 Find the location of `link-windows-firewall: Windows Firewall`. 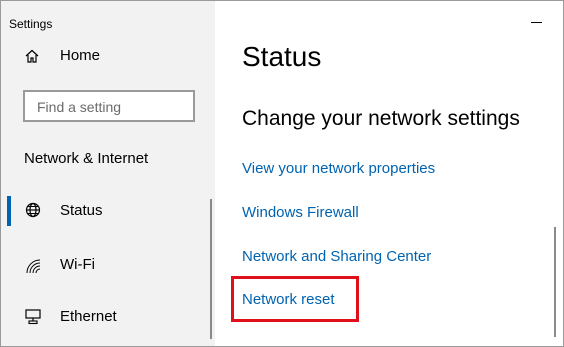

link-windows-firewall: Windows Firewall is located at coordinates (300, 212).